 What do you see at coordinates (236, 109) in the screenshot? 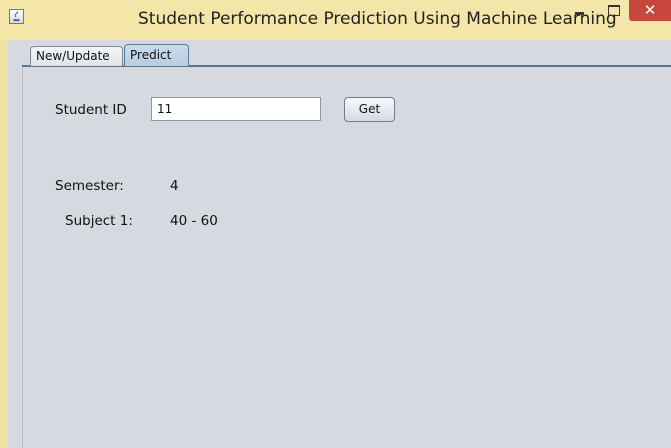
I see `student-id-input: 11` at bounding box center [236, 109].